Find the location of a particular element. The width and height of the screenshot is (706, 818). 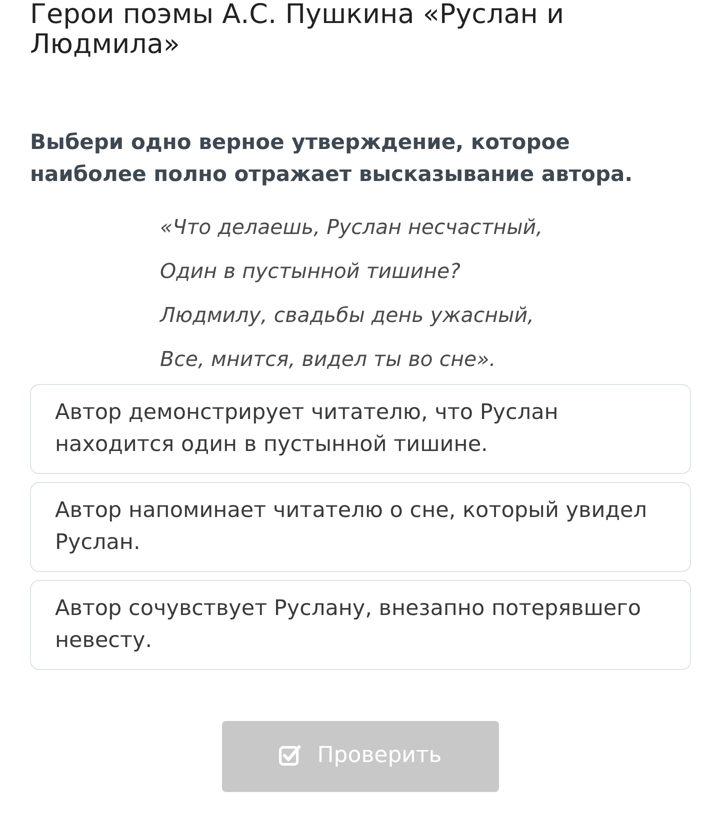

poem-line: Один в пустынной тишине? is located at coordinates (310, 271).